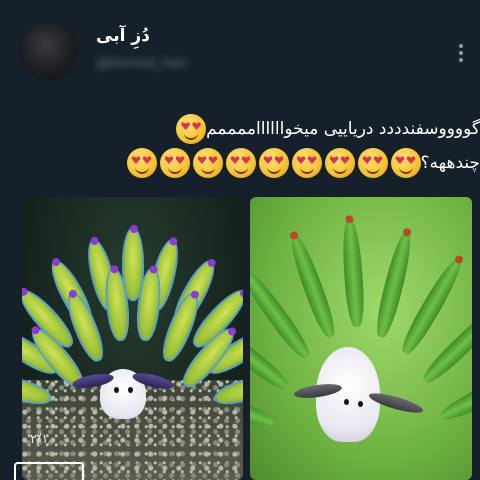 This screenshot has width=480, height=480. I want to click on post-text-line-2: چندههه؟, so click(255, 163).